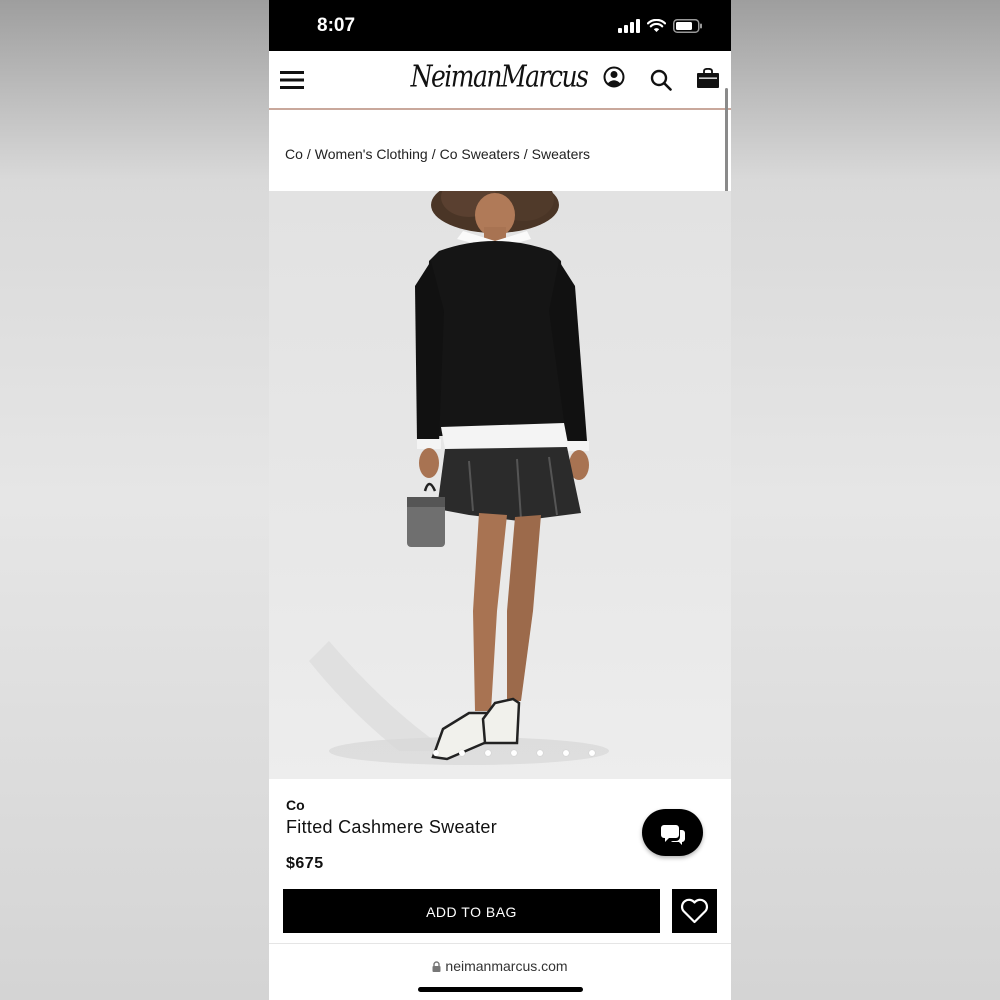 Image resolution: width=1000 pixels, height=1000 pixels. I want to click on status-icons, so click(660, 26).